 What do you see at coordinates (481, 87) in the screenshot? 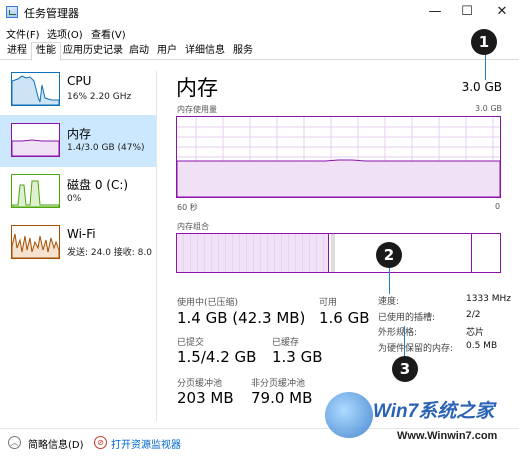
I see `memory-total: 3.0 GB` at bounding box center [481, 87].